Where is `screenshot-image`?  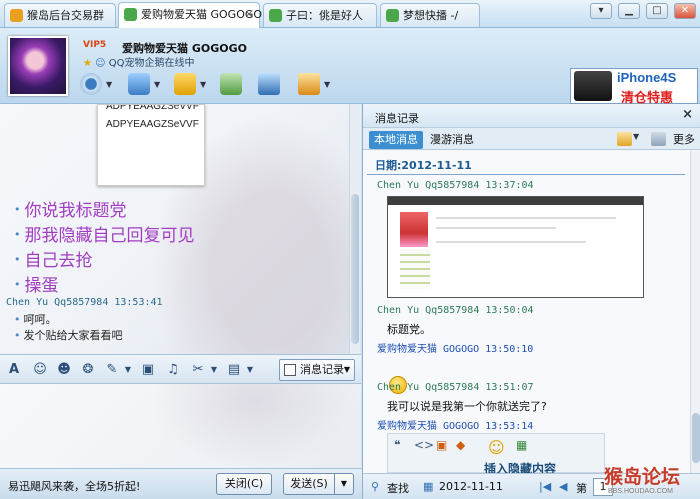
screenshot-image is located at coordinates (515, 247).